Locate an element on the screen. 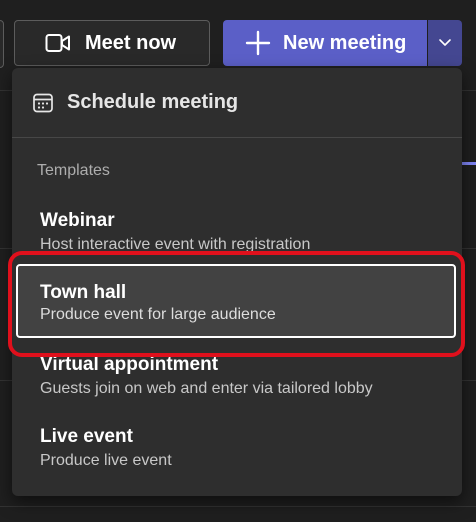 This screenshot has height=522, width=476. template-title: Webinar is located at coordinates (77, 220).